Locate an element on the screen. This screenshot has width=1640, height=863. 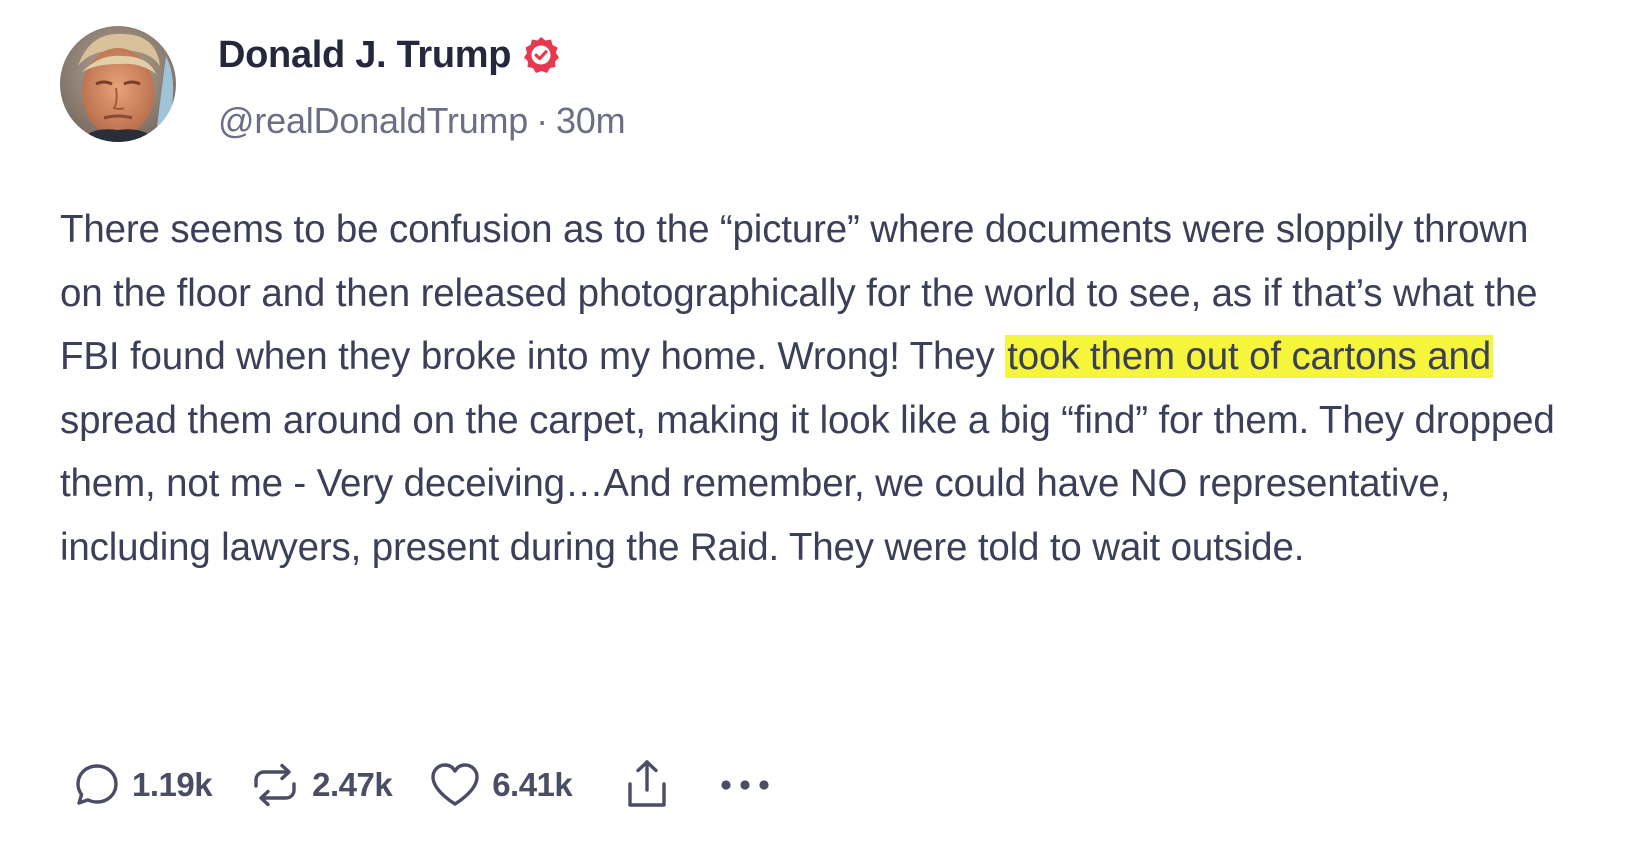
like-count: 6.41k is located at coordinates (532, 784).